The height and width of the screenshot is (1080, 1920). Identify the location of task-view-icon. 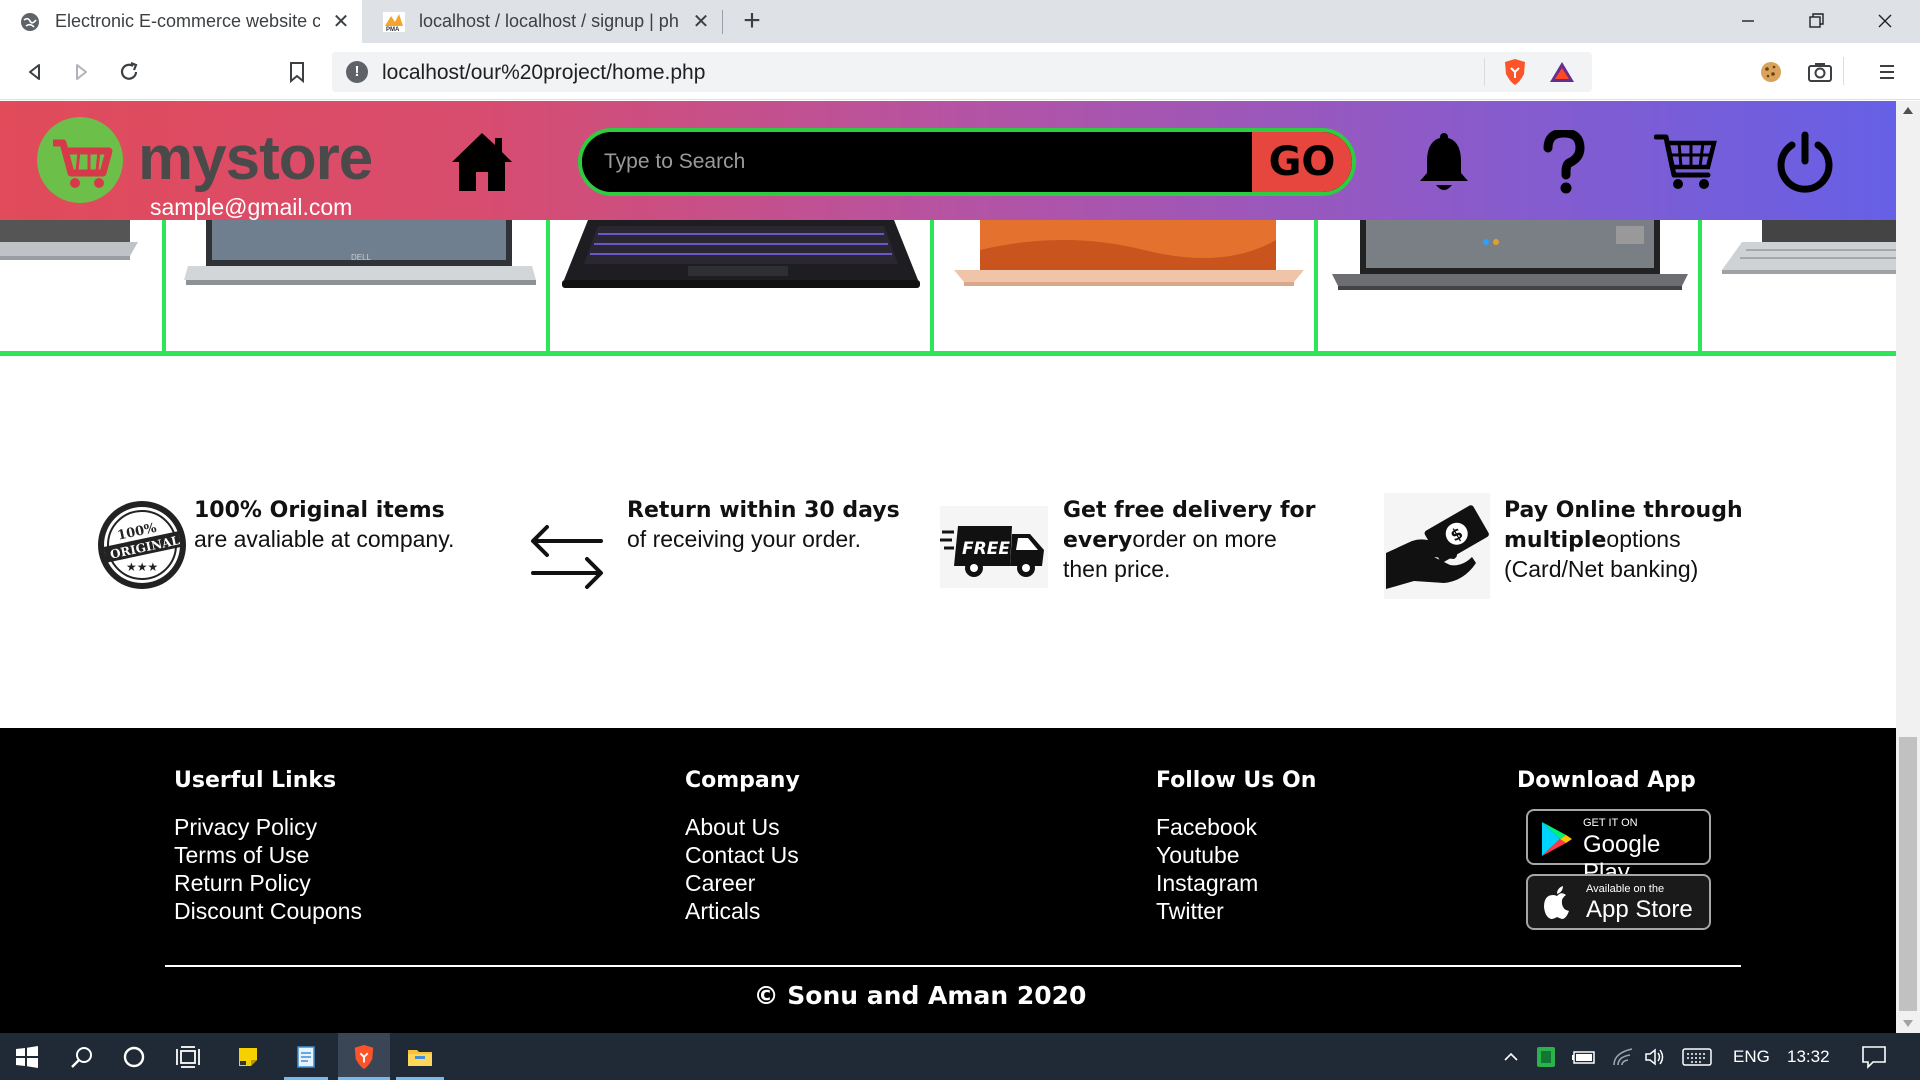
(188, 1056).